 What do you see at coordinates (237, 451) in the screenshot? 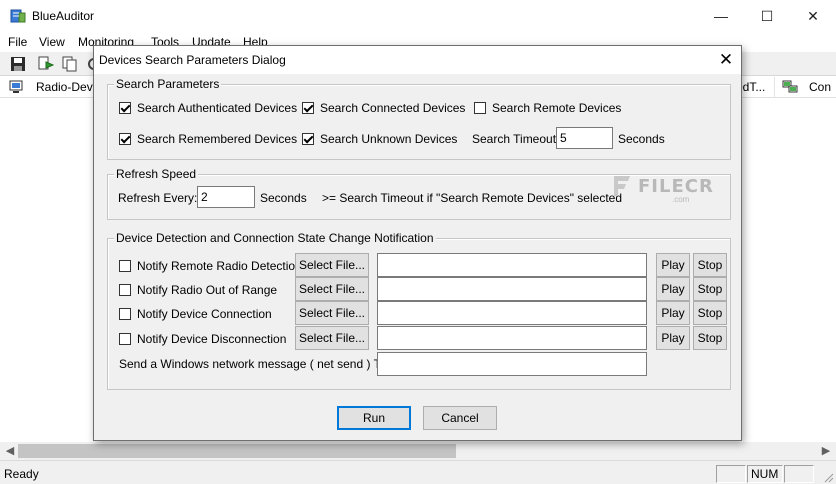
I see `scrollbar-thumb` at bounding box center [237, 451].